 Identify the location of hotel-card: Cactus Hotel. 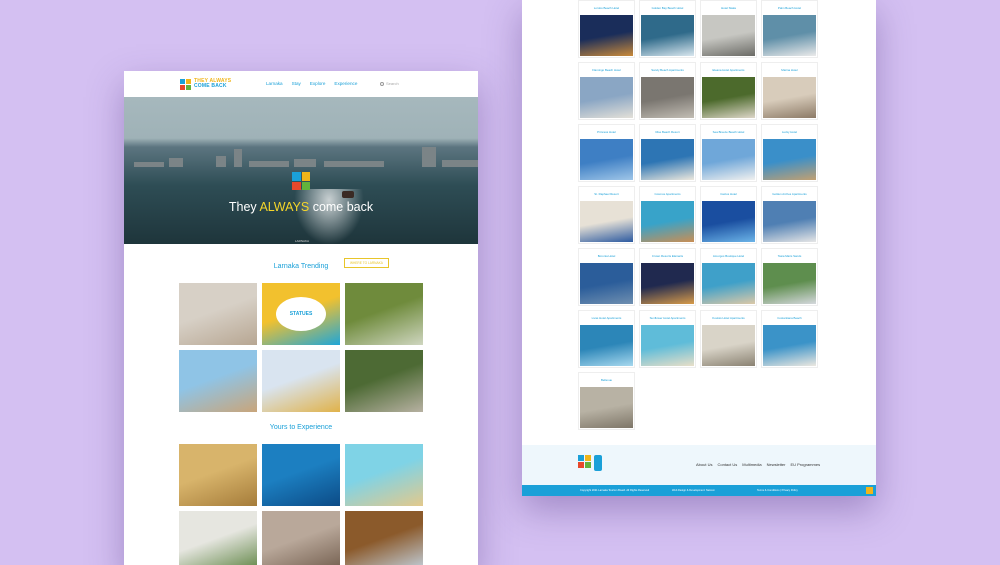
(728, 215).